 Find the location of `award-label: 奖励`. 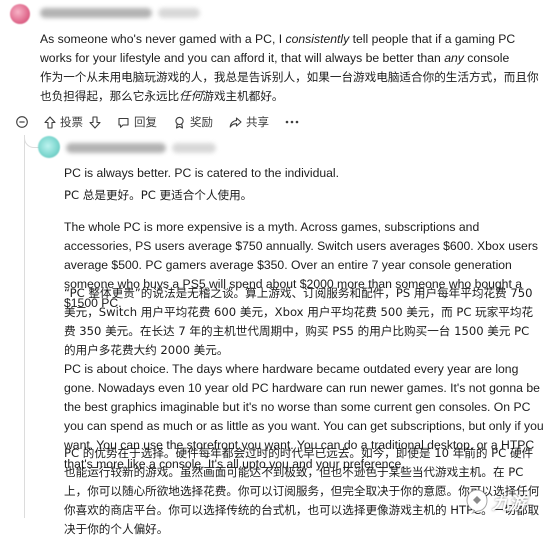

award-label: 奖励 is located at coordinates (201, 123).